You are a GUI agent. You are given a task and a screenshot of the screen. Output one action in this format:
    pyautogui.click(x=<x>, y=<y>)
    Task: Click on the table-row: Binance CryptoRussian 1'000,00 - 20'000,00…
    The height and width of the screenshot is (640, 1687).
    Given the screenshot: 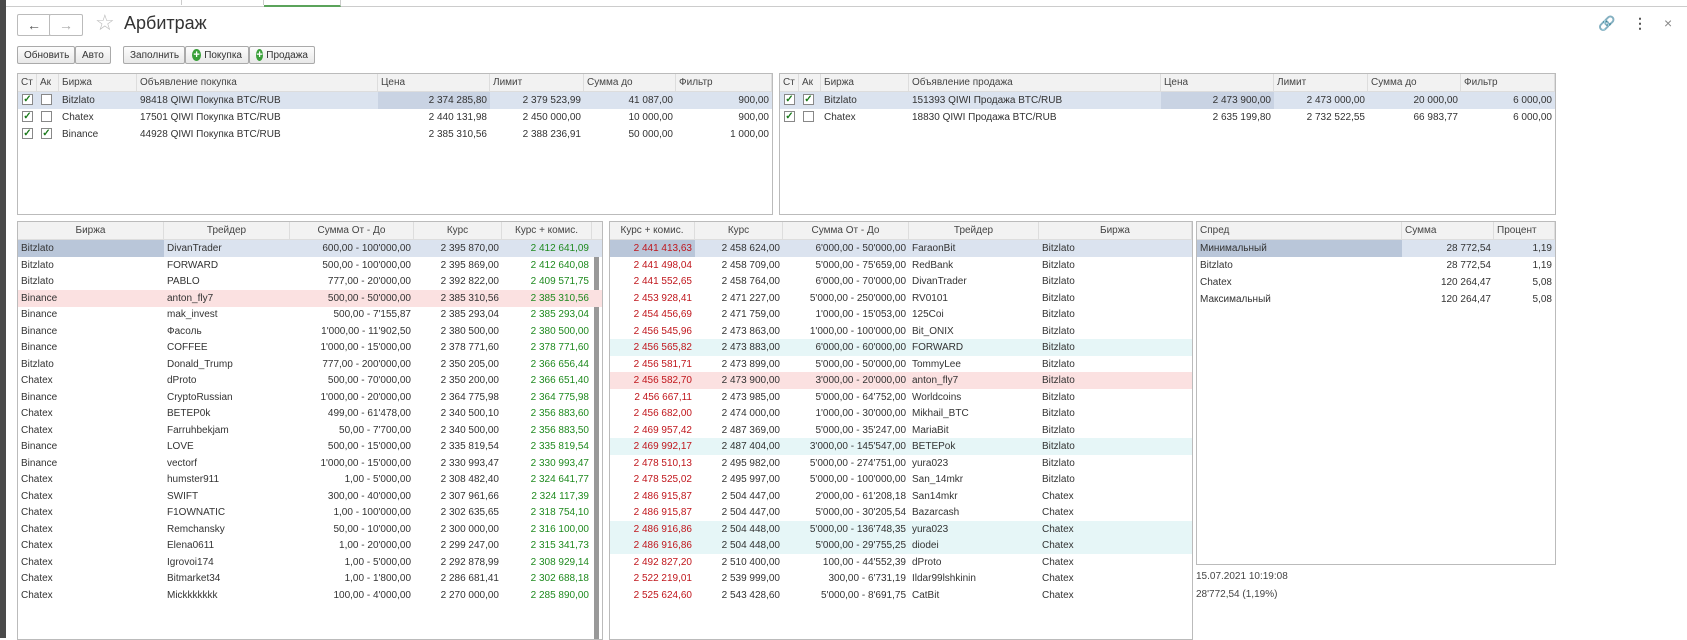 What is the action you would take?
    pyautogui.click(x=310, y=397)
    